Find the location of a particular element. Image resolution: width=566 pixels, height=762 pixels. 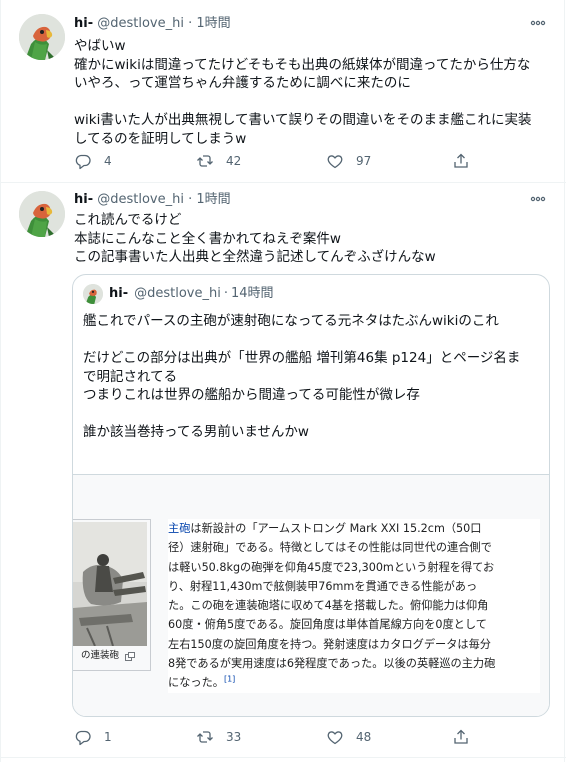

reply-button: 4 is located at coordinates (93, 161).